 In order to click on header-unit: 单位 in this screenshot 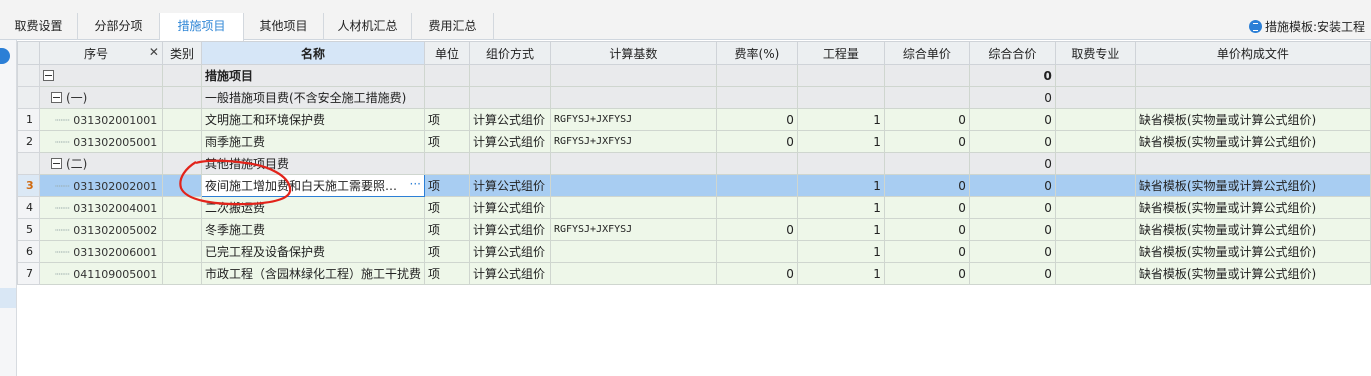, I will do `click(446, 53)`.